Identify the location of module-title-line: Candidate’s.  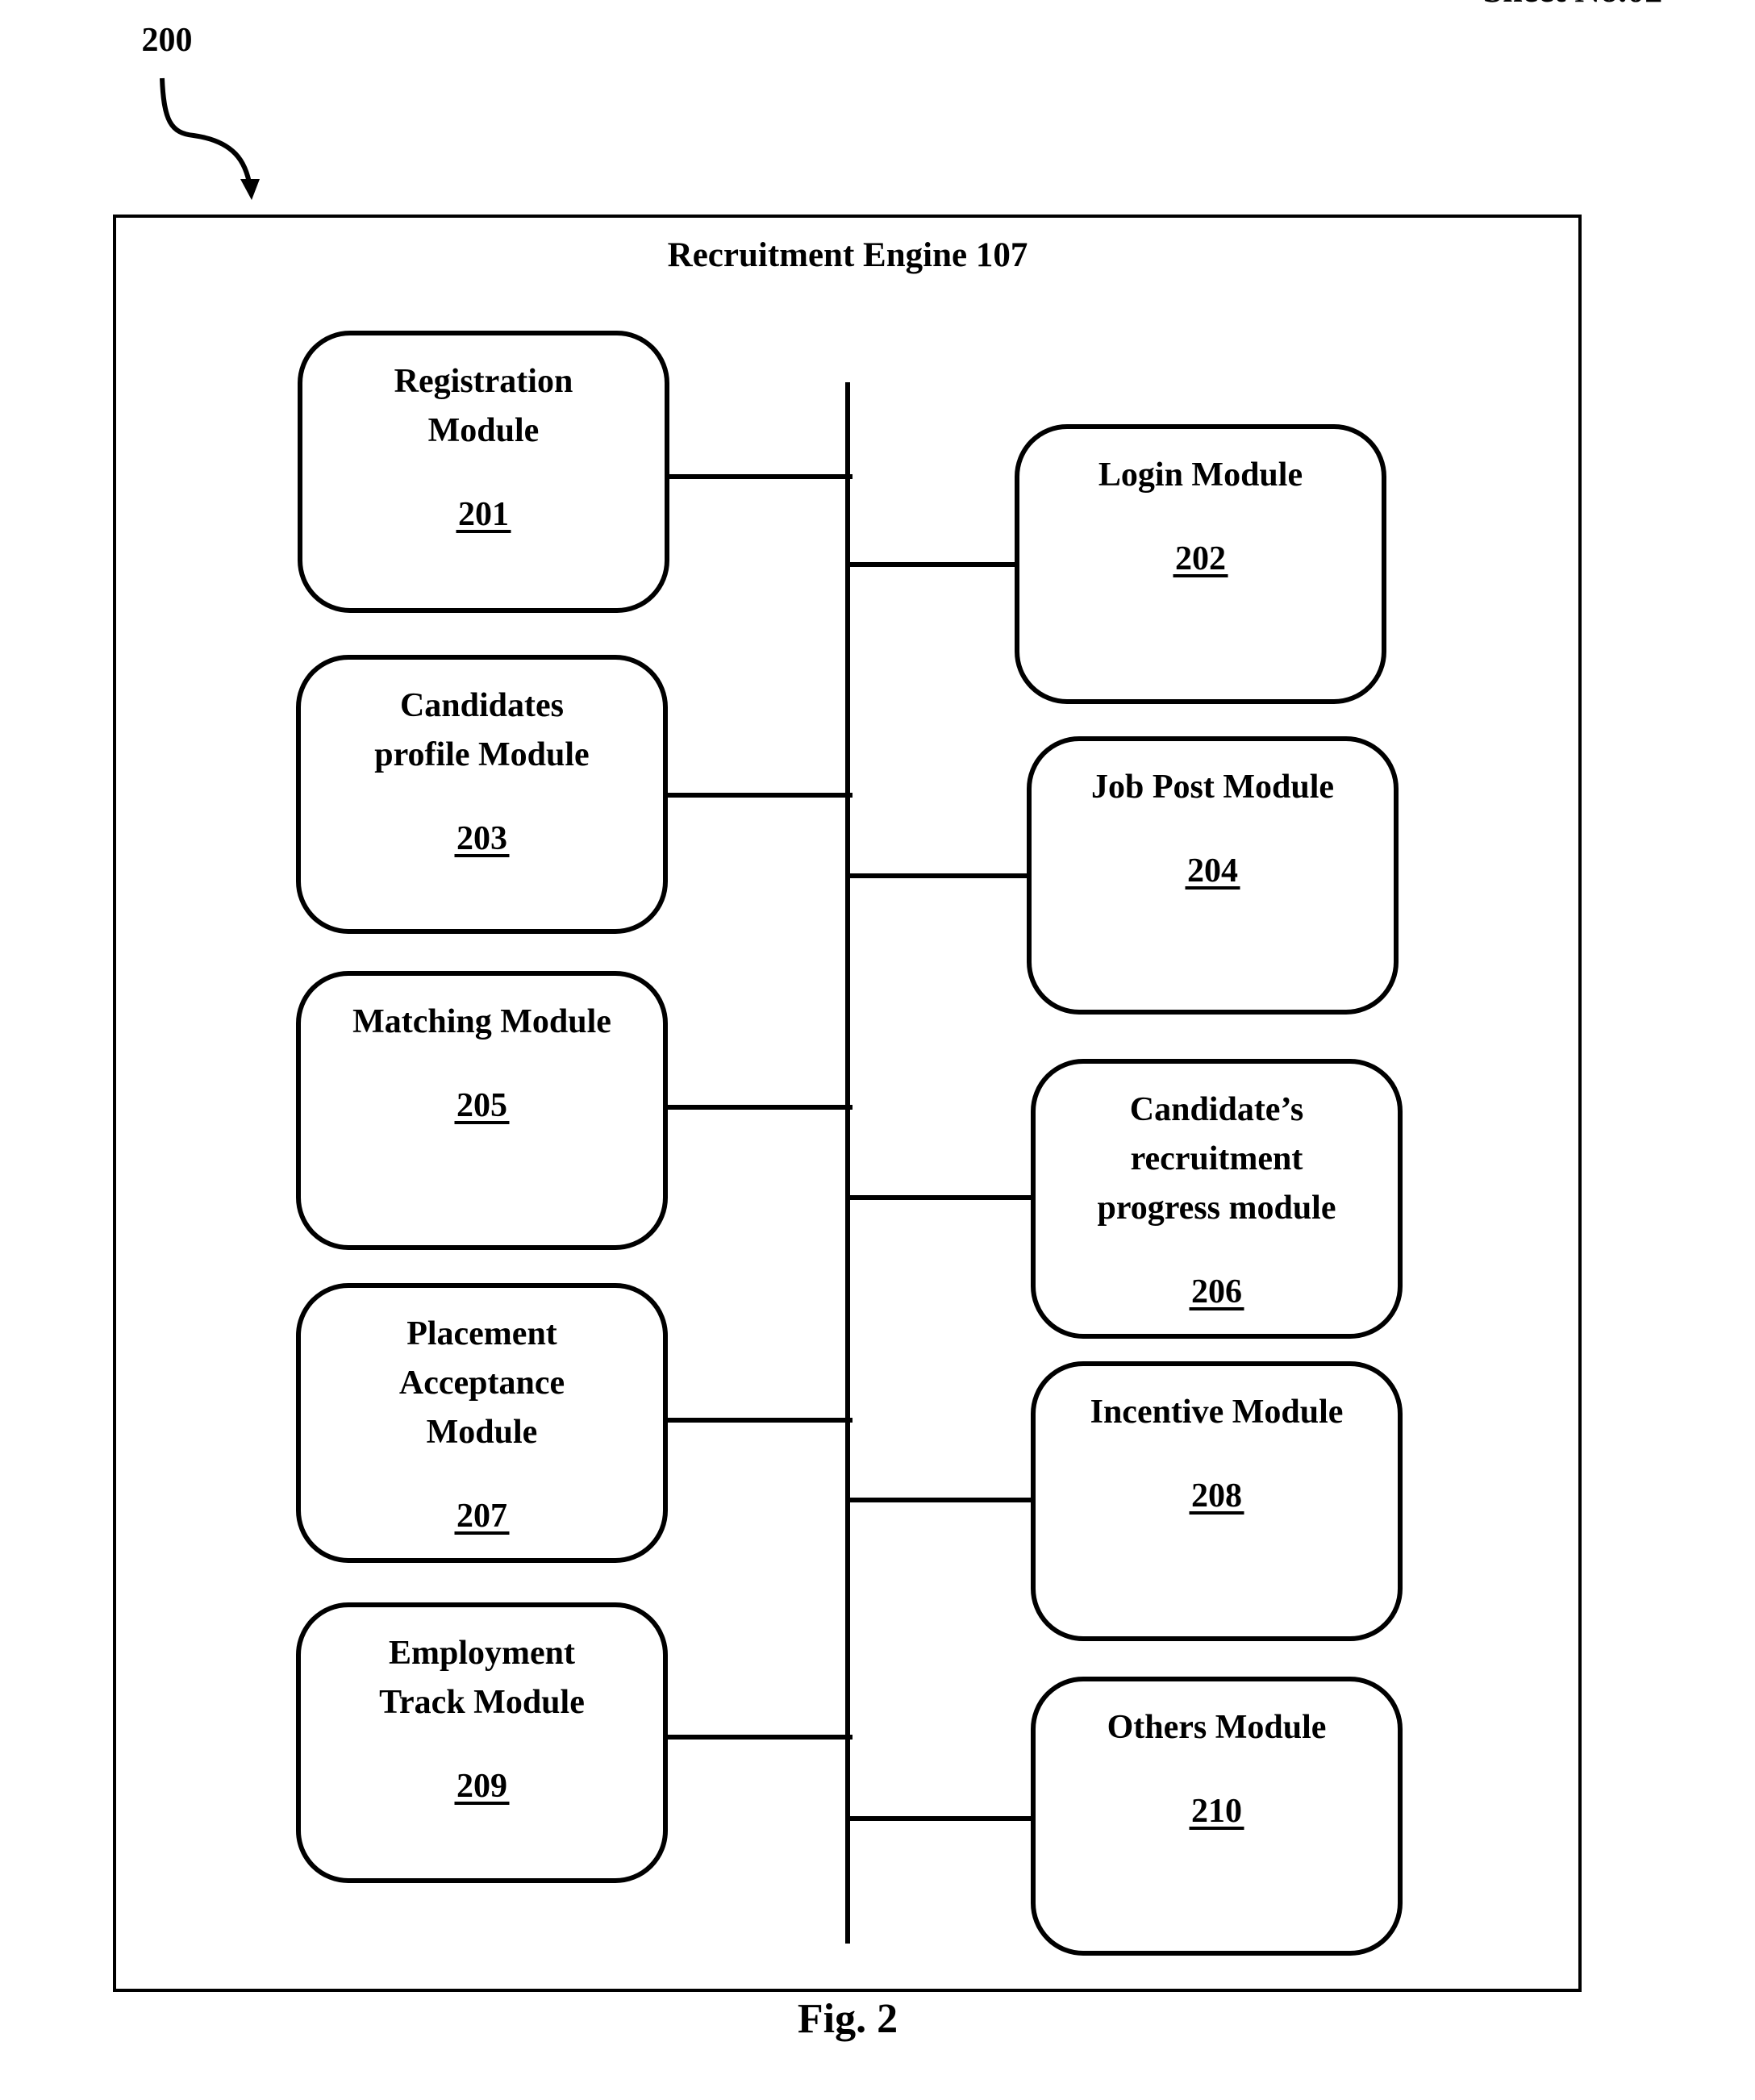
(1216, 1109).